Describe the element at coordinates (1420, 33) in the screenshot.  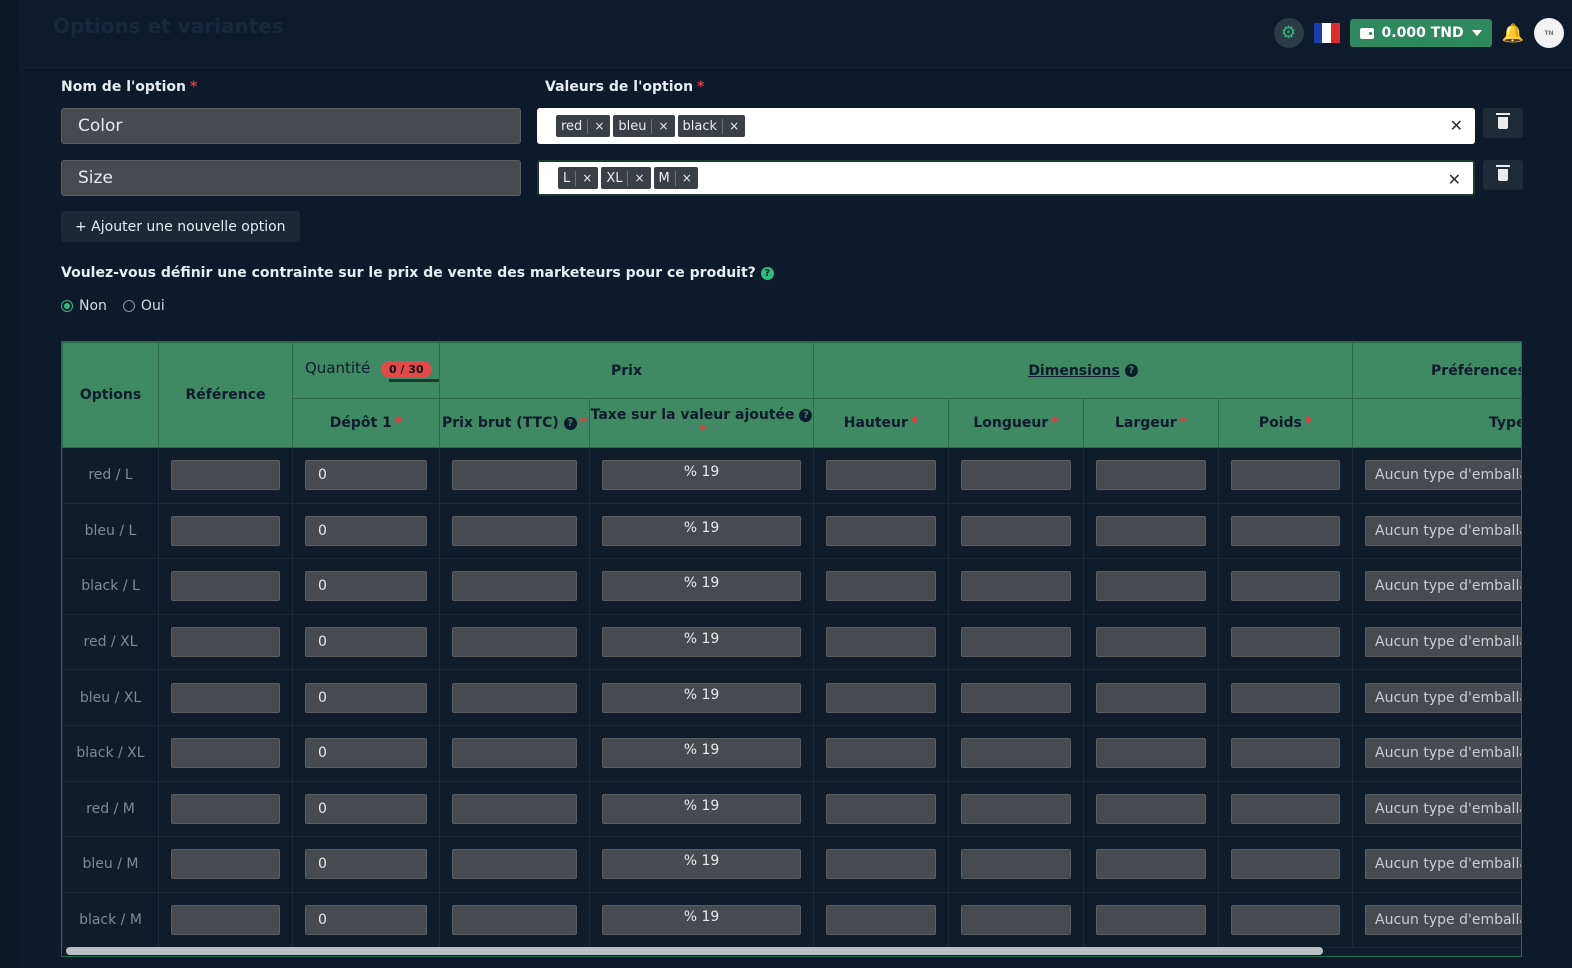
I see `wallet-balance-button: 0.000 TND` at that location.